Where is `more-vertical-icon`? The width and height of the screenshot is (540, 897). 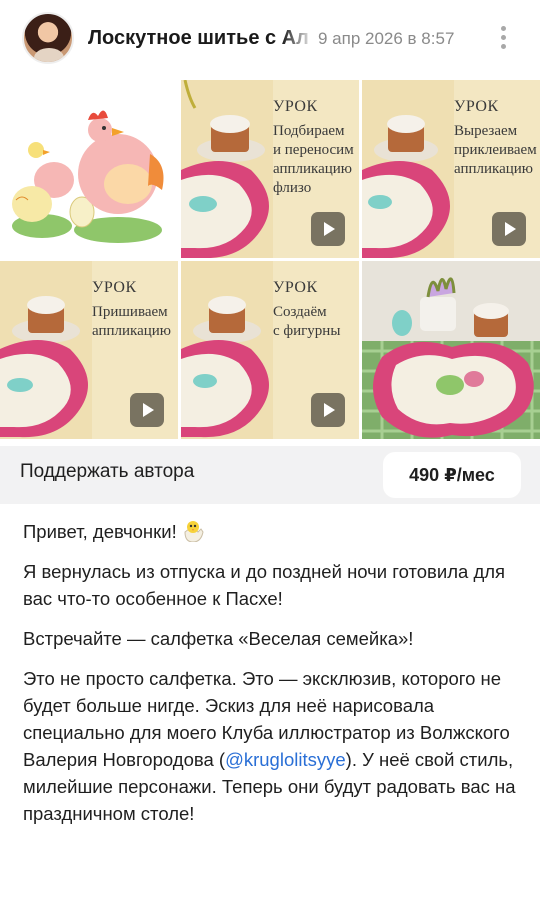 more-vertical-icon is located at coordinates (504, 38).